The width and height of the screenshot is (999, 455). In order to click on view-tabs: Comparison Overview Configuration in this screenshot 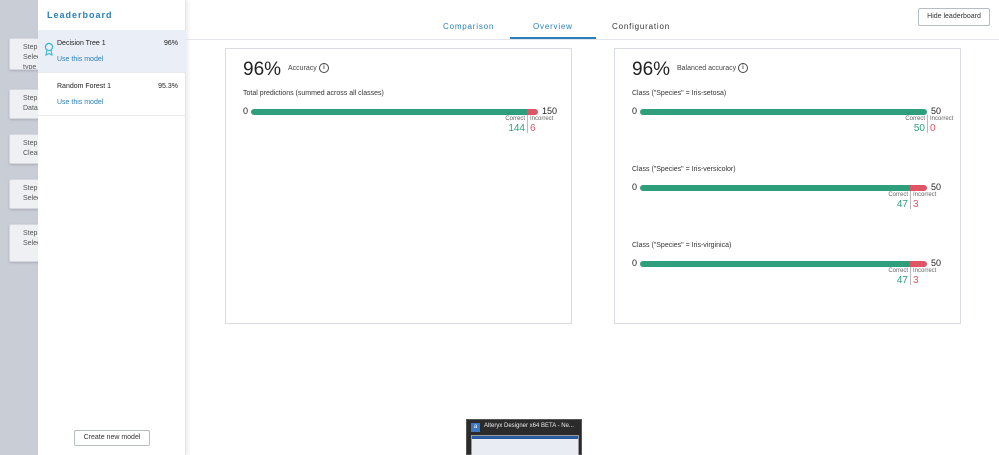, I will do `click(592, 20)`.